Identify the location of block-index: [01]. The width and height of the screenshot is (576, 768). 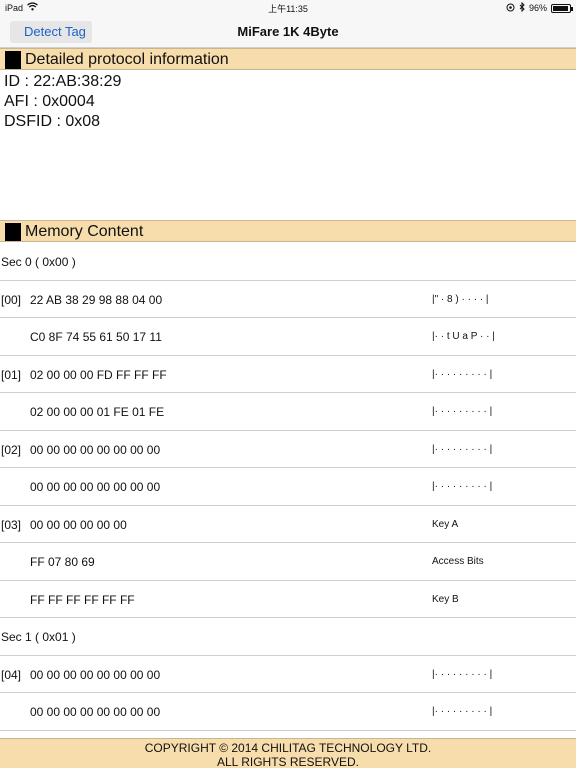
(11, 374).